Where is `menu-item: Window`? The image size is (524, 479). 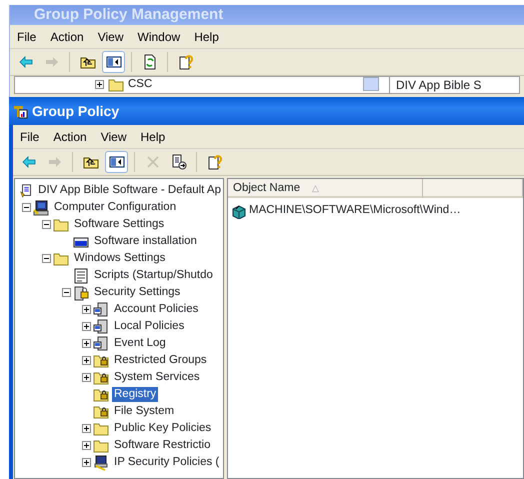
menu-item: Window is located at coordinates (159, 36).